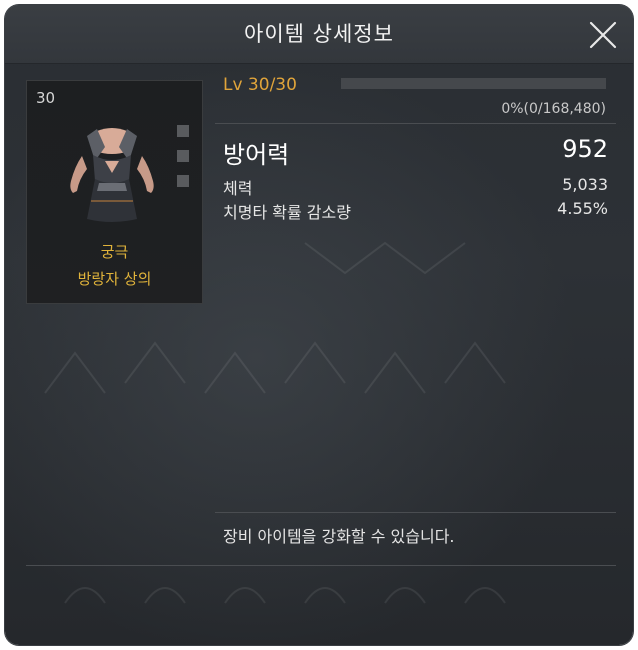 This screenshot has height=650, width=638. I want to click on close-icon, so click(603, 35).